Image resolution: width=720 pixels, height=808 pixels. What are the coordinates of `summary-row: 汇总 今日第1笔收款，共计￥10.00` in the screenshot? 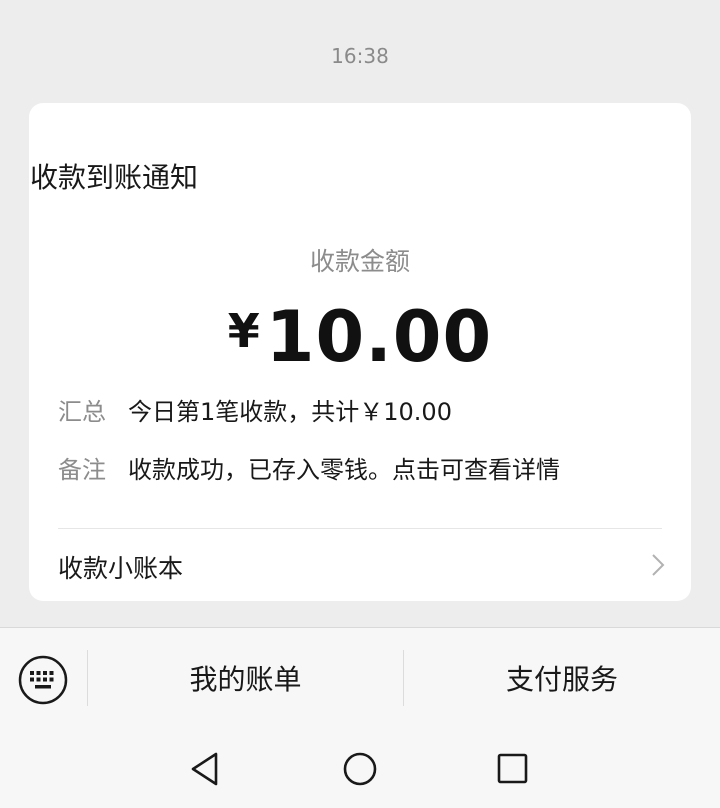 It's located at (255, 409).